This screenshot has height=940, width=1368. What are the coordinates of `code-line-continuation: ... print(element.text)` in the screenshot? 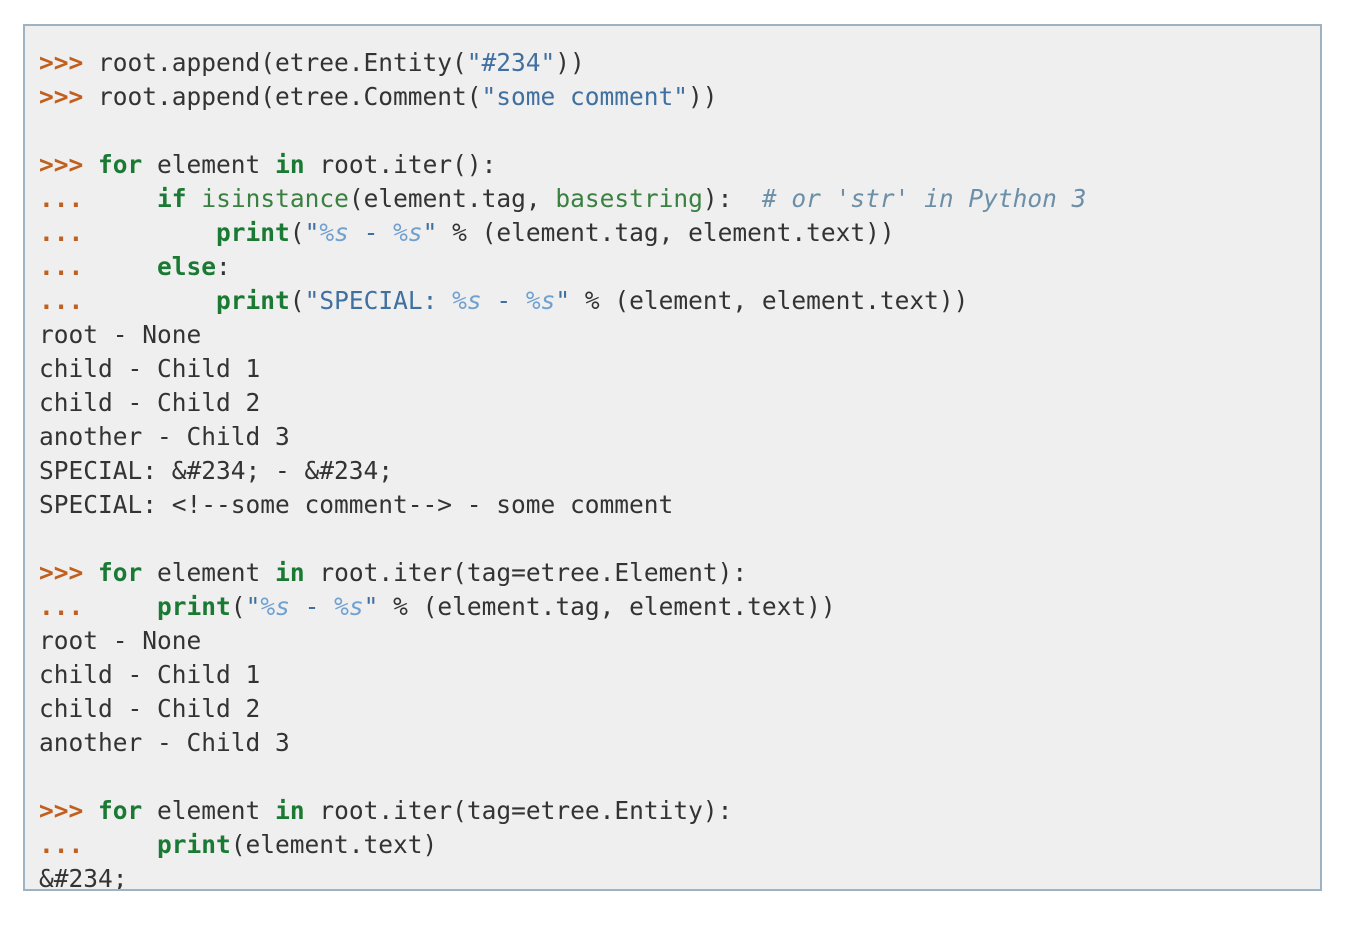 It's located at (679, 845).